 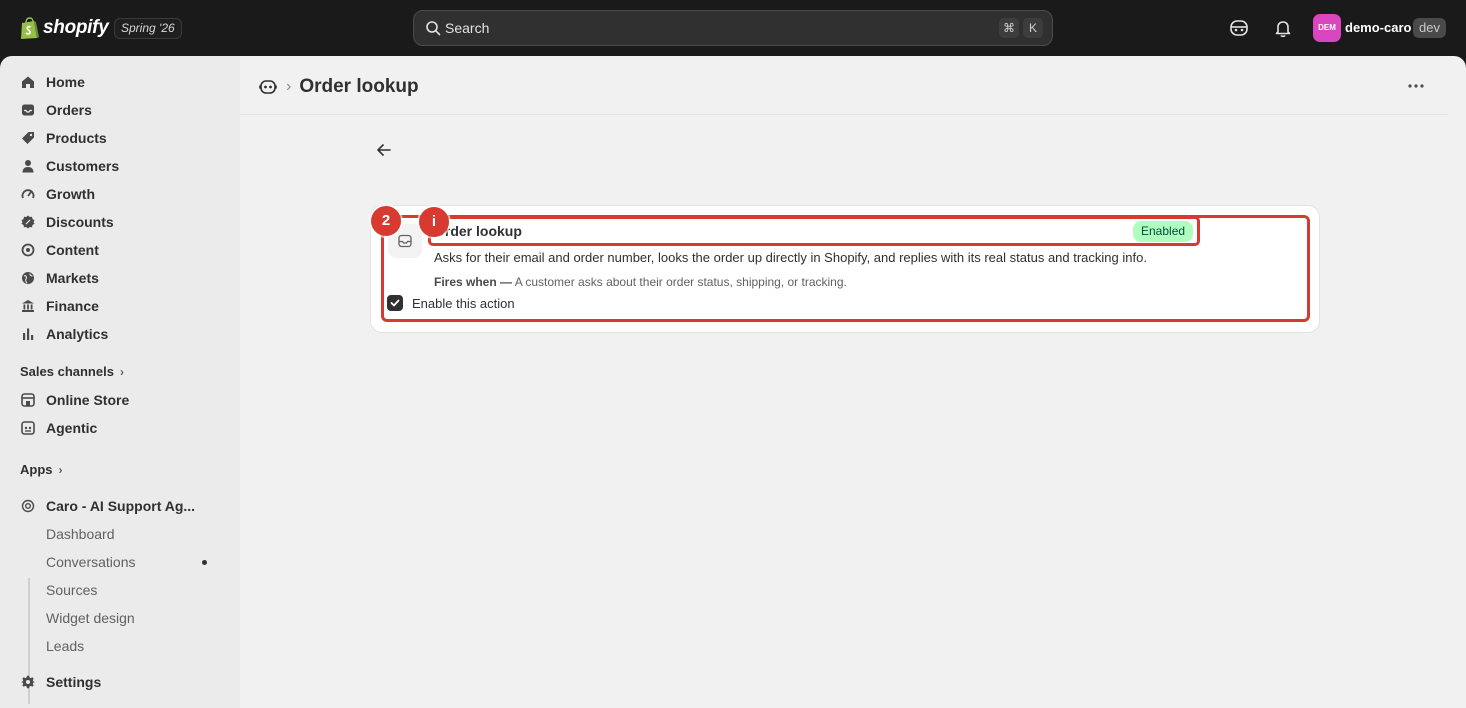 I want to click on sidebar-item-settings: Settings, so click(x=121, y=682).